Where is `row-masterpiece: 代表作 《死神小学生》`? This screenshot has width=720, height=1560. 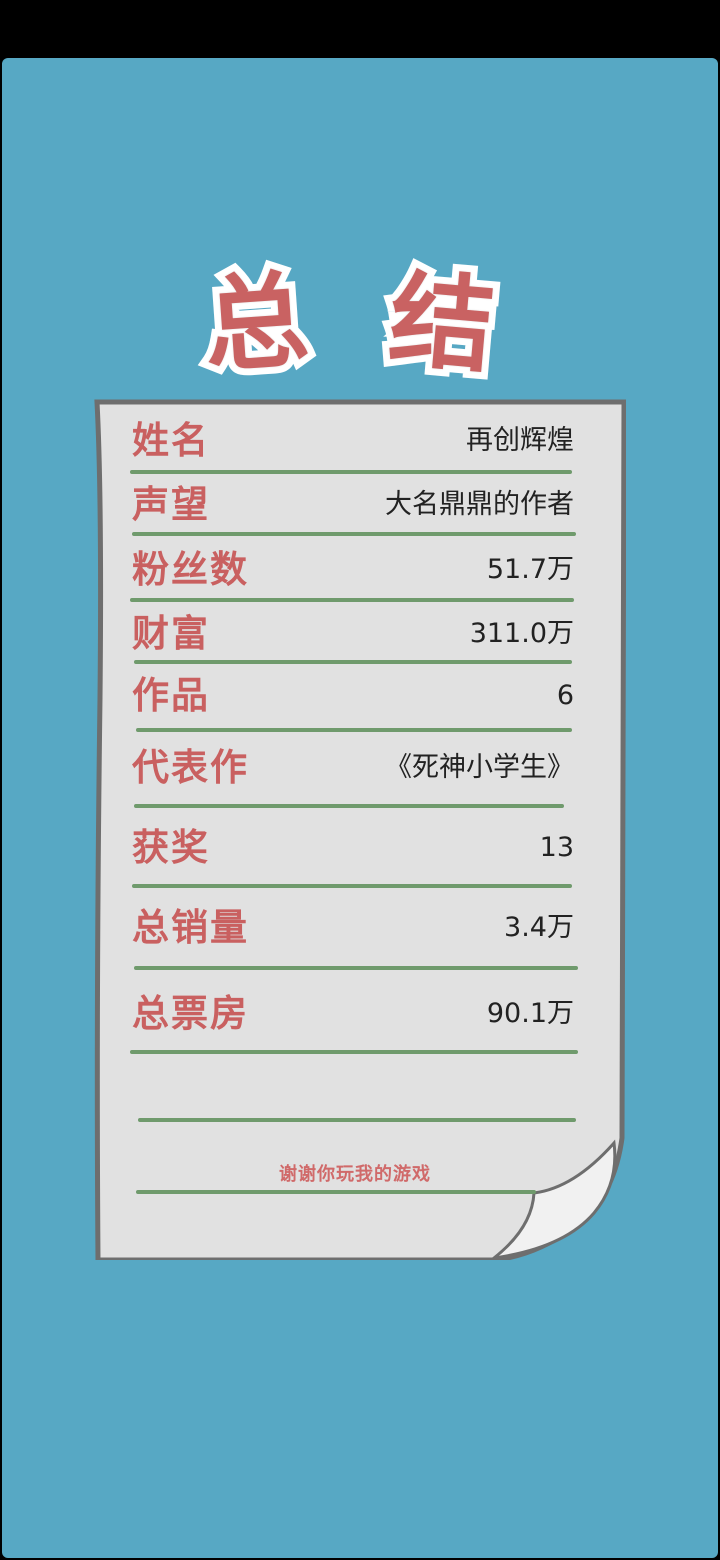 row-masterpiece: 代表作 《死神小学生》 is located at coordinates (353, 768).